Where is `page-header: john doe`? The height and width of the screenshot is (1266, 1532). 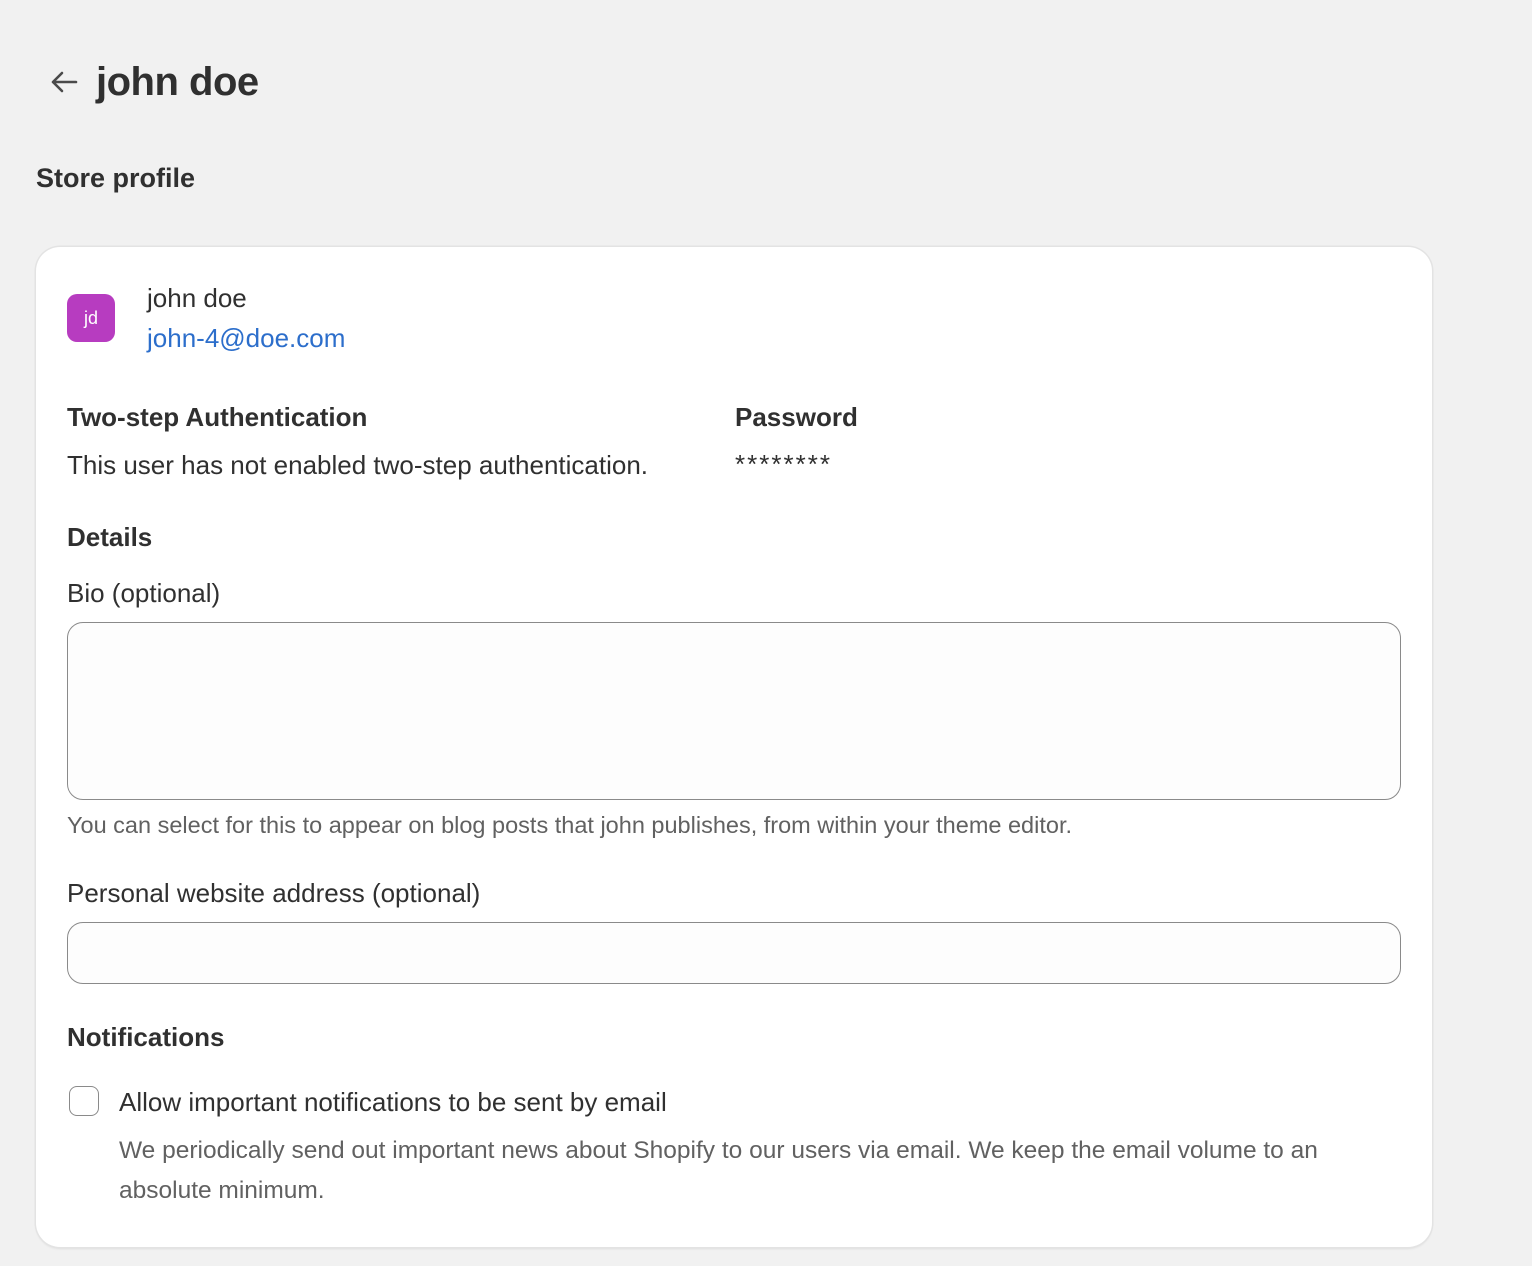 page-header: john doe is located at coordinates (151, 82).